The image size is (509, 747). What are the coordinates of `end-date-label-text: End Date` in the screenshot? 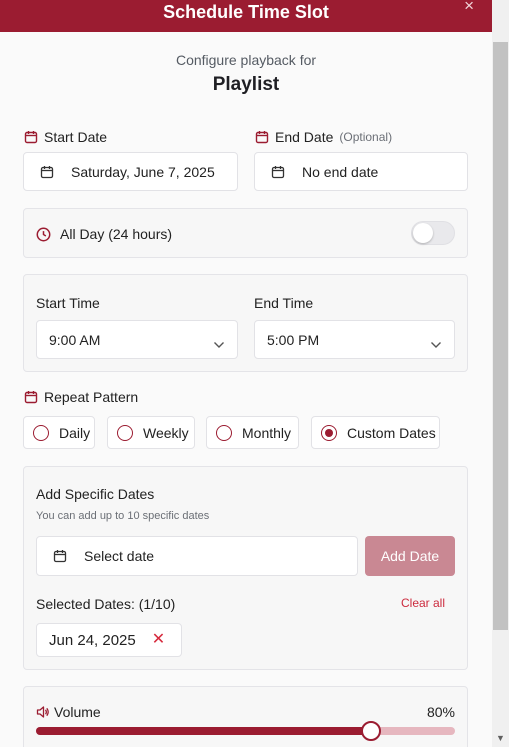 It's located at (304, 137).